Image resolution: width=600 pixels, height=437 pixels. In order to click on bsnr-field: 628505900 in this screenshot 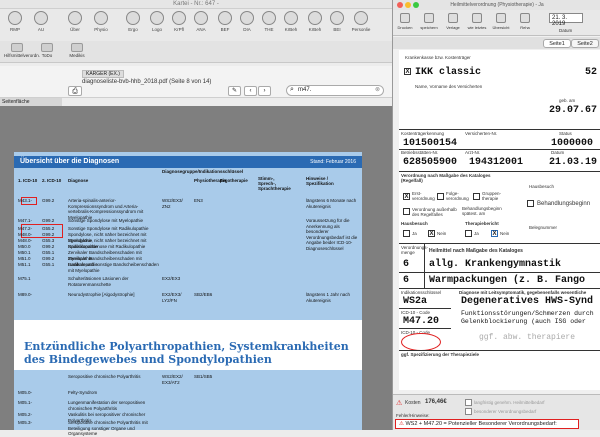, I will do `click(430, 162)`.